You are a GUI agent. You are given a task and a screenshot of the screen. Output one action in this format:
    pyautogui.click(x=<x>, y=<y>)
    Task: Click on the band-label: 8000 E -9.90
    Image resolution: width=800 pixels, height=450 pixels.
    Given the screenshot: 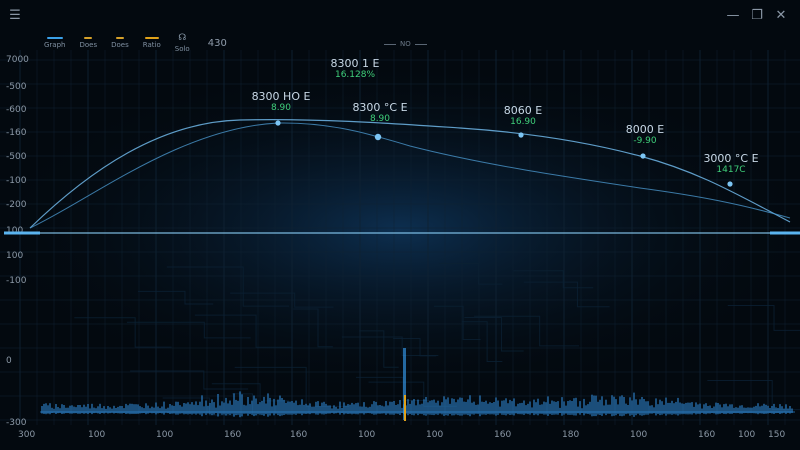 What is the action you would take?
    pyautogui.click(x=645, y=134)
    